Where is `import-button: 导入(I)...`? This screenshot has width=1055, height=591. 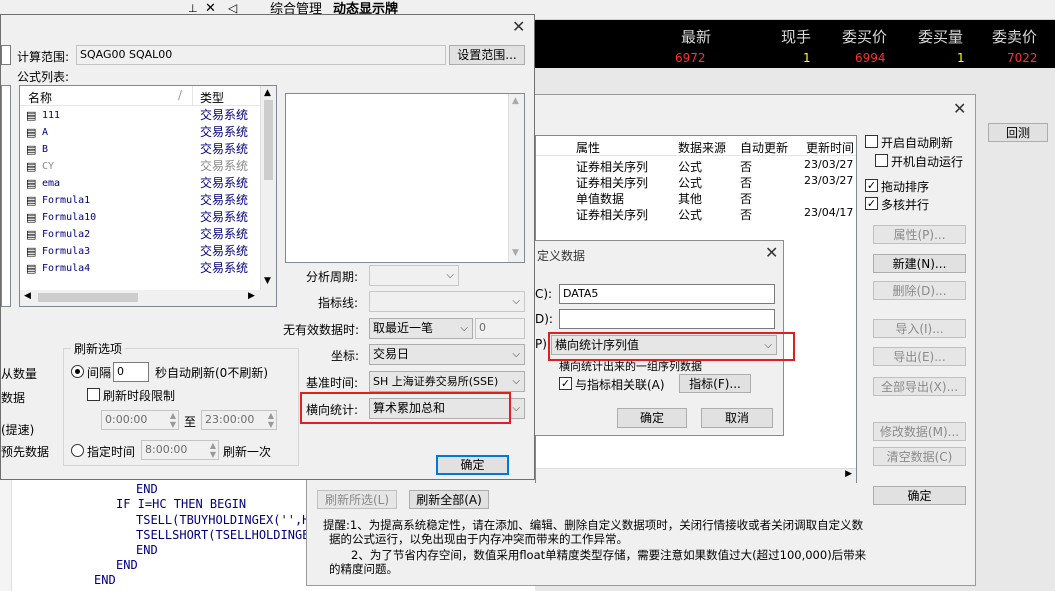 import-button: 导入(I)... is located at coordinates (919, 328).